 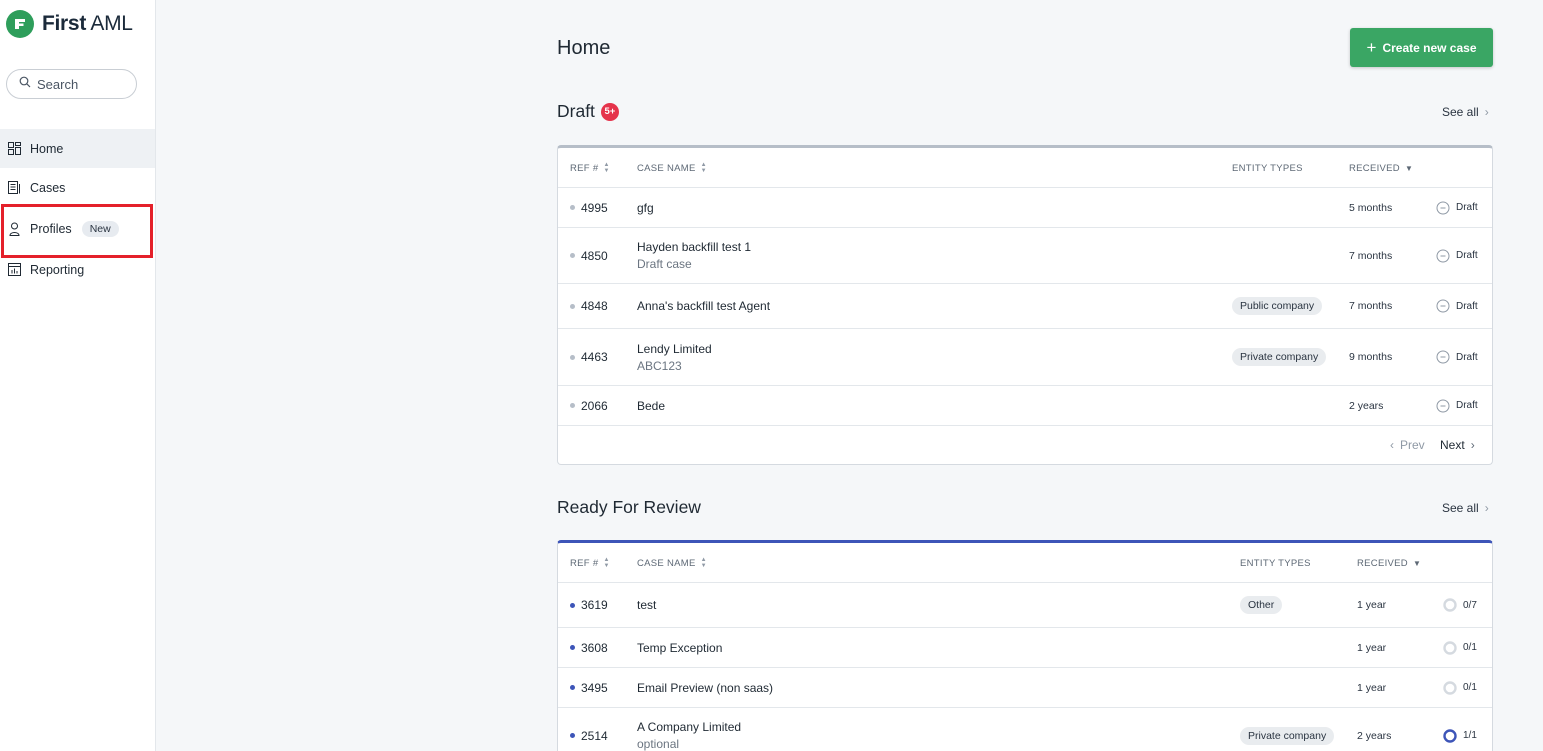 I want to click on brand-logo: First AML, so click(x=69, y=24).